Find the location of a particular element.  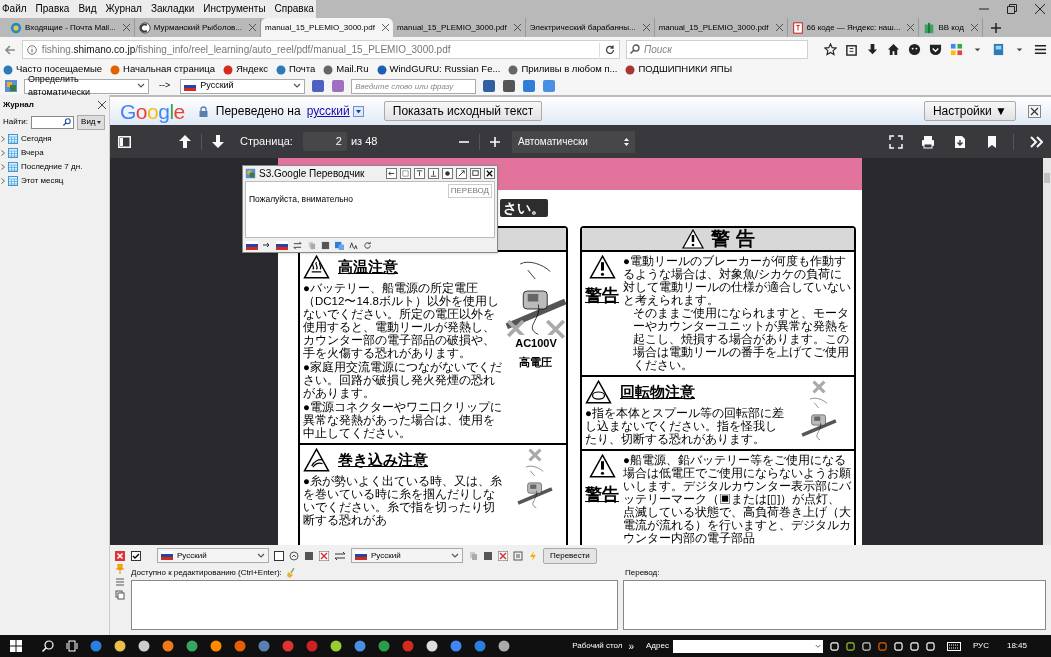

up-arrow-icon is located at coordinates (185, 141).